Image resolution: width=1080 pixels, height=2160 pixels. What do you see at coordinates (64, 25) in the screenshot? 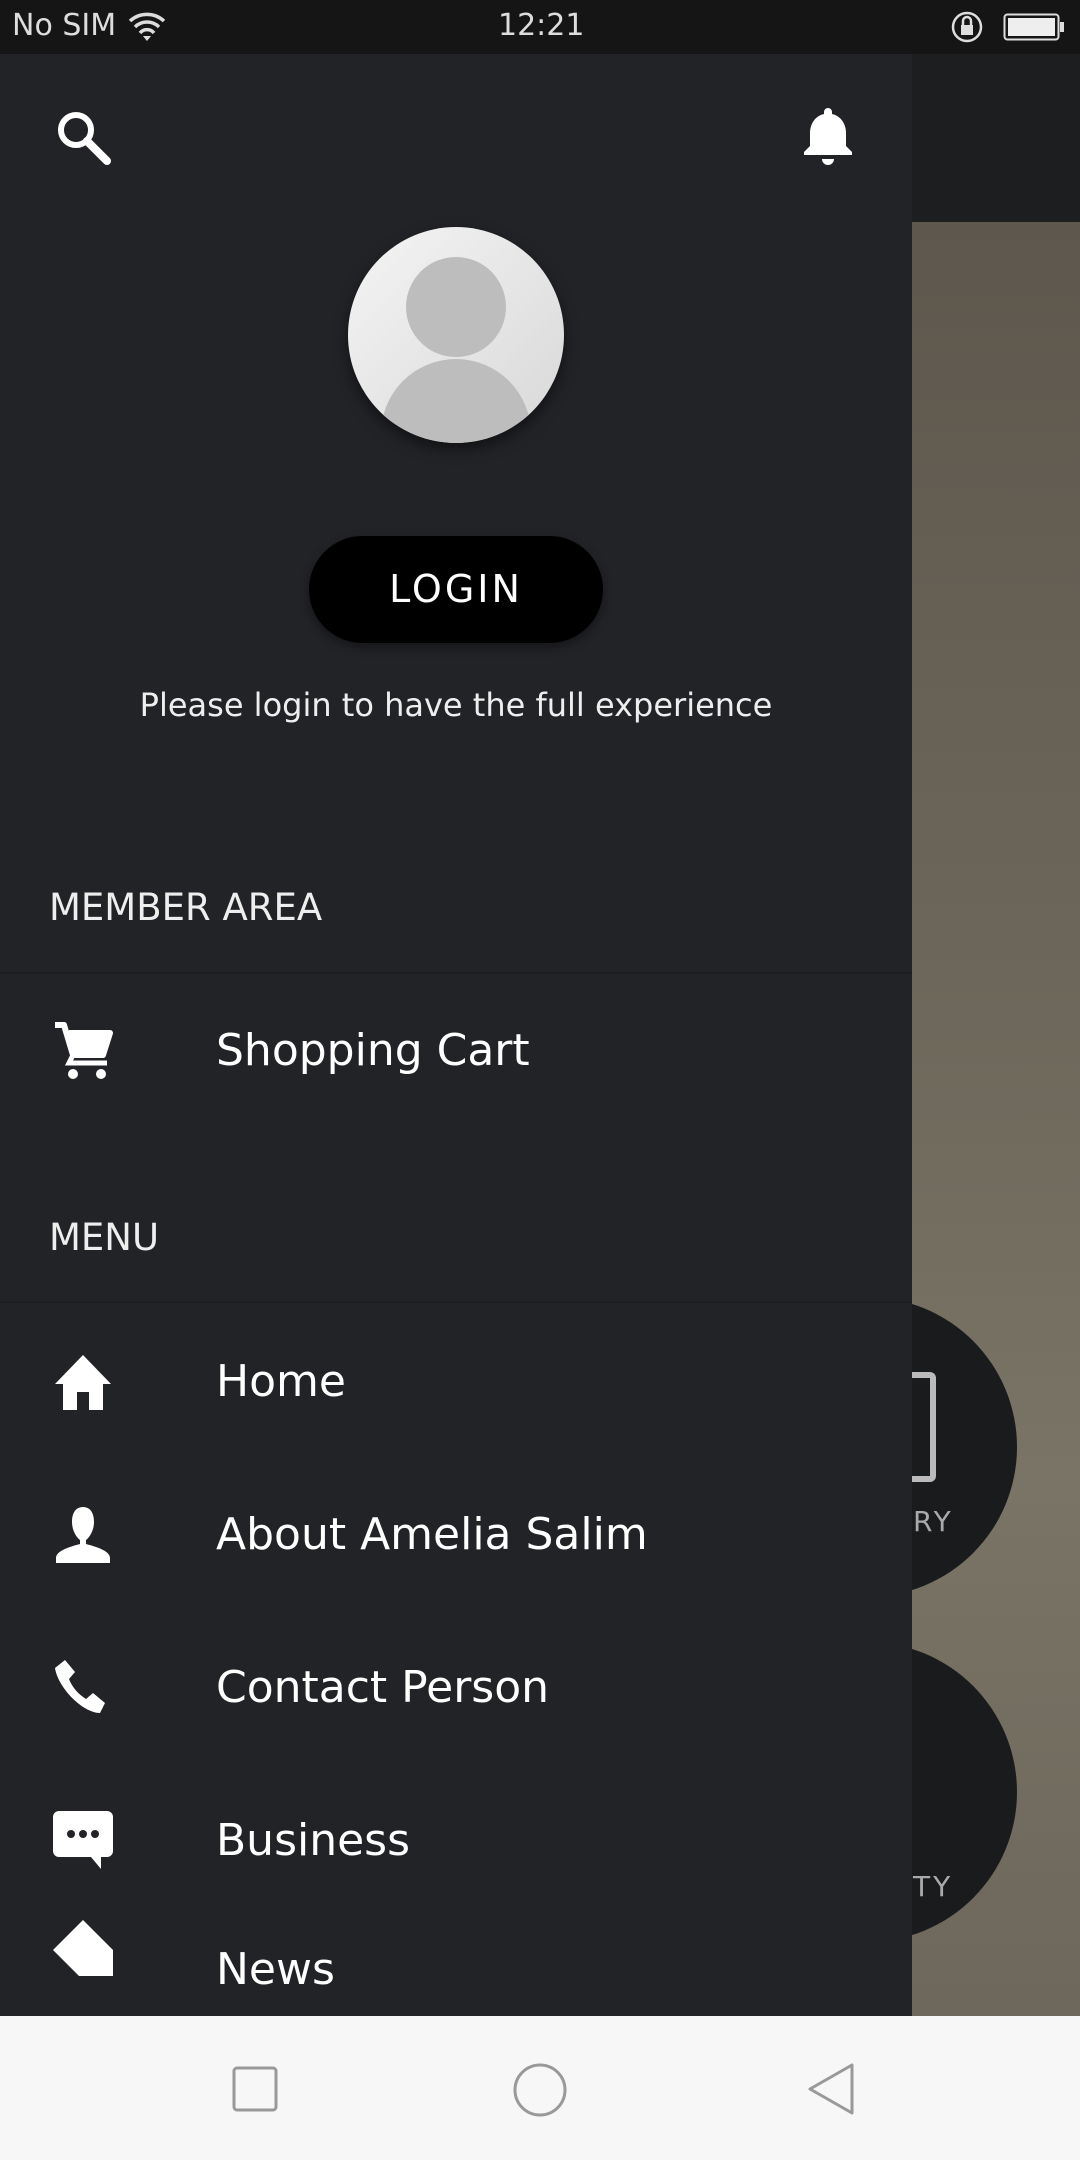
I see `carrier-text: No SIM` at bounding box center [64, 25].